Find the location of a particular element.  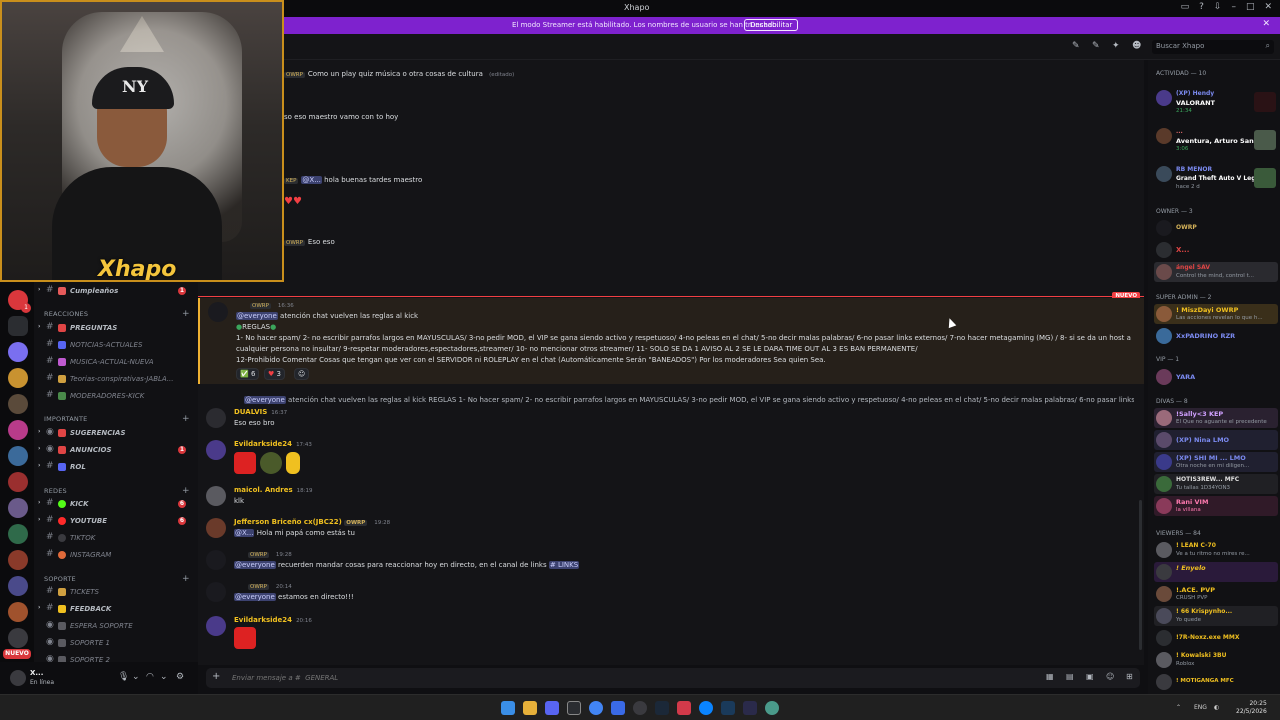

language-indicator: ENG is located at coordinates (1200, 707).